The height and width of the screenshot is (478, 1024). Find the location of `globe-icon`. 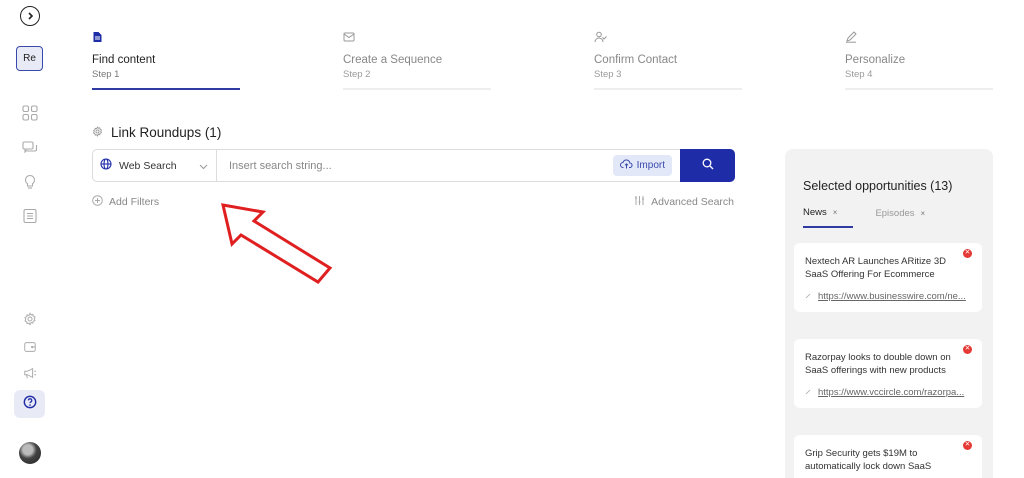

globe-icon is located at coordinates (106, 165).